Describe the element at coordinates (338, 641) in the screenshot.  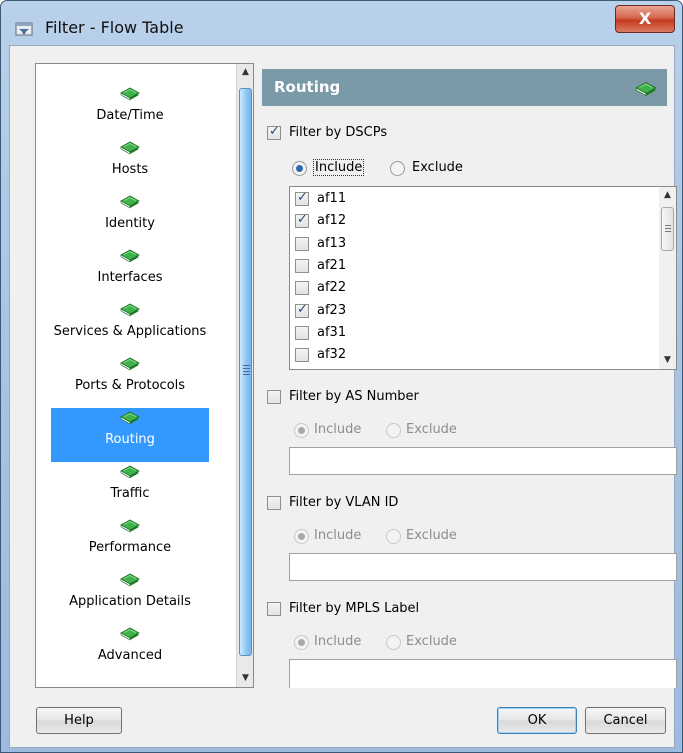
I see `mpls-include-label: Include` at that location.